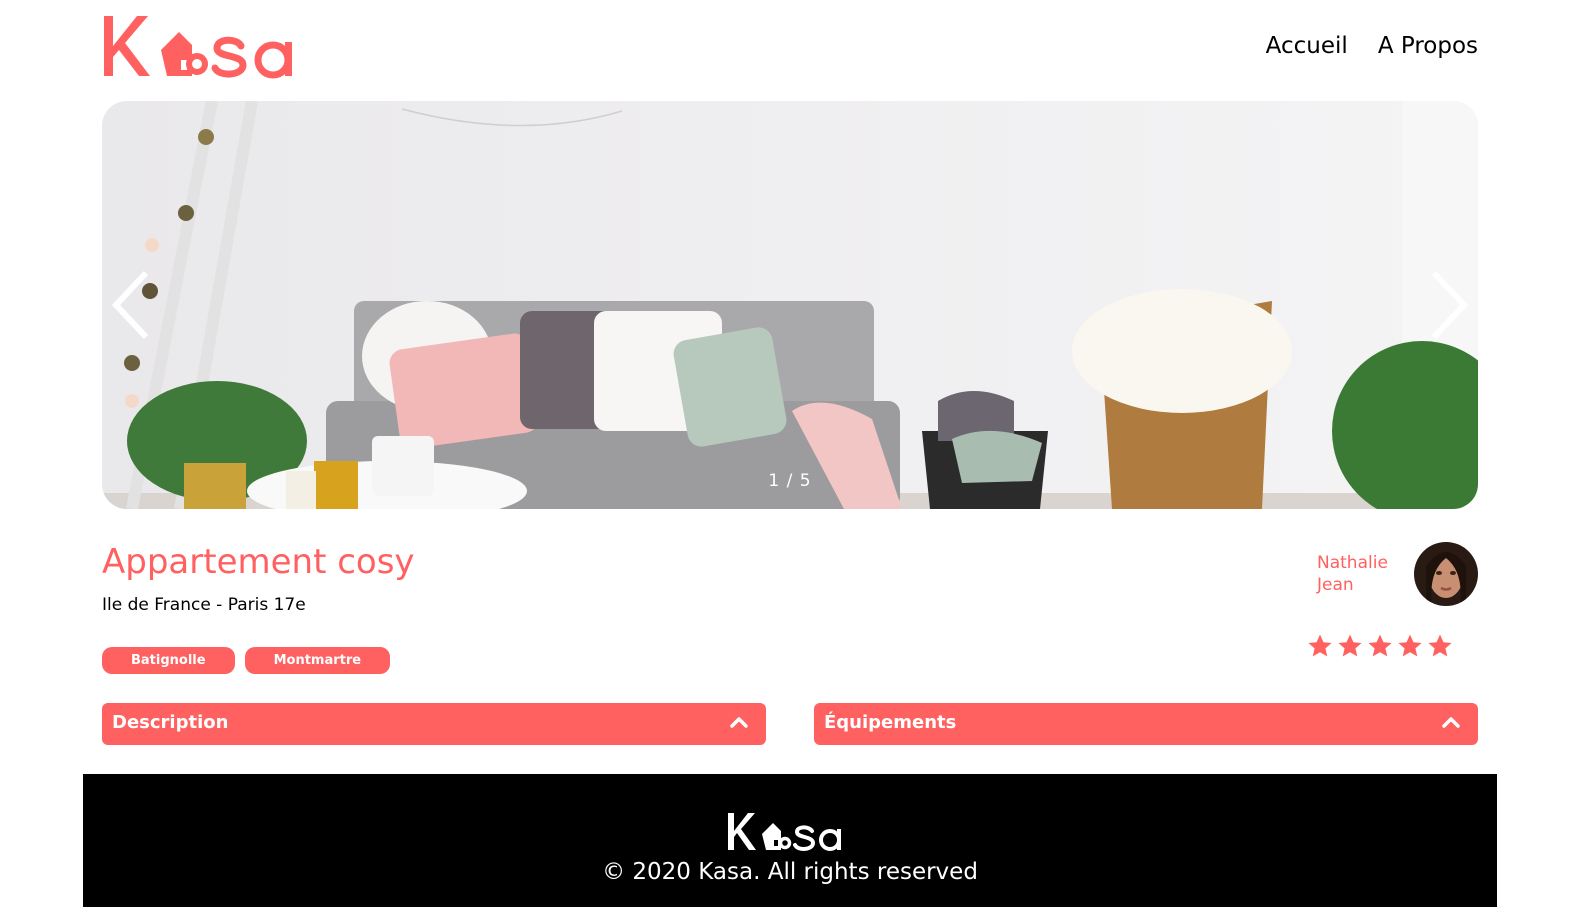 This screenshot has width=1596, height=907. I want to click on tag: Batignolle, so click(168, 660).